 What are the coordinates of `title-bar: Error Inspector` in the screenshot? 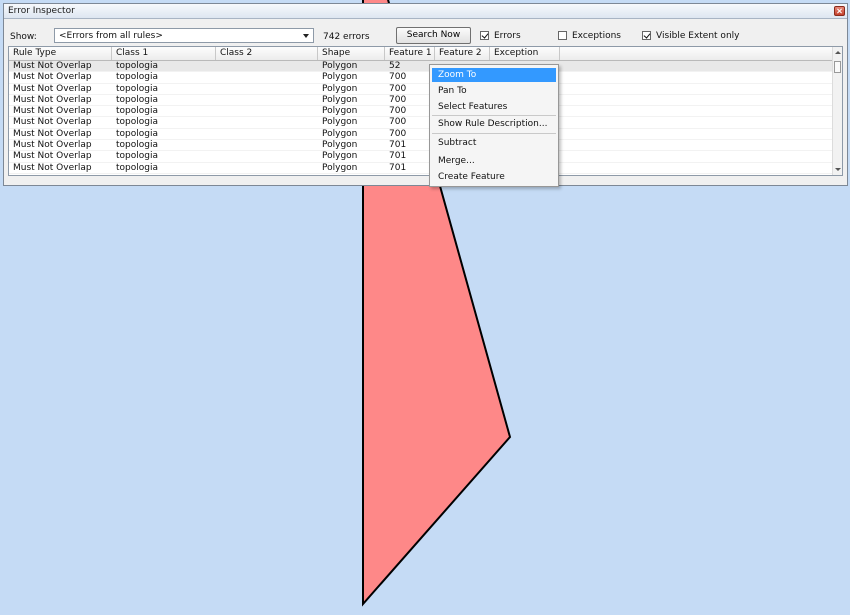 It's located at (425, 11).